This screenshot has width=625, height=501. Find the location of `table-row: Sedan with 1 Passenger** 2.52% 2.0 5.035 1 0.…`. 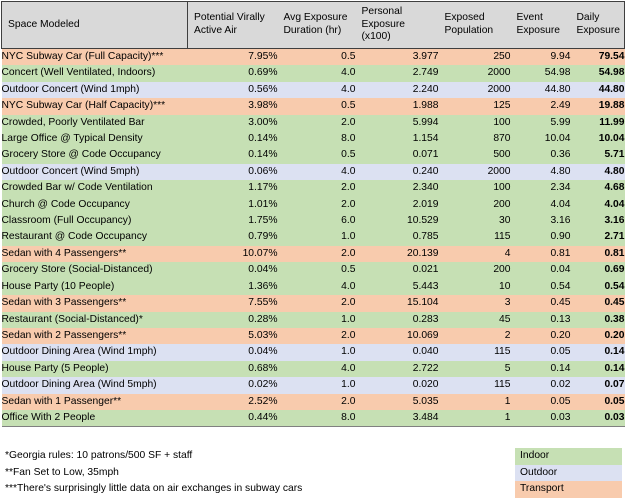

table-row: Sedan with 1 Passenger** 2.52% 2.0 5.035 1 0.… is located at coordinates (313, 401).